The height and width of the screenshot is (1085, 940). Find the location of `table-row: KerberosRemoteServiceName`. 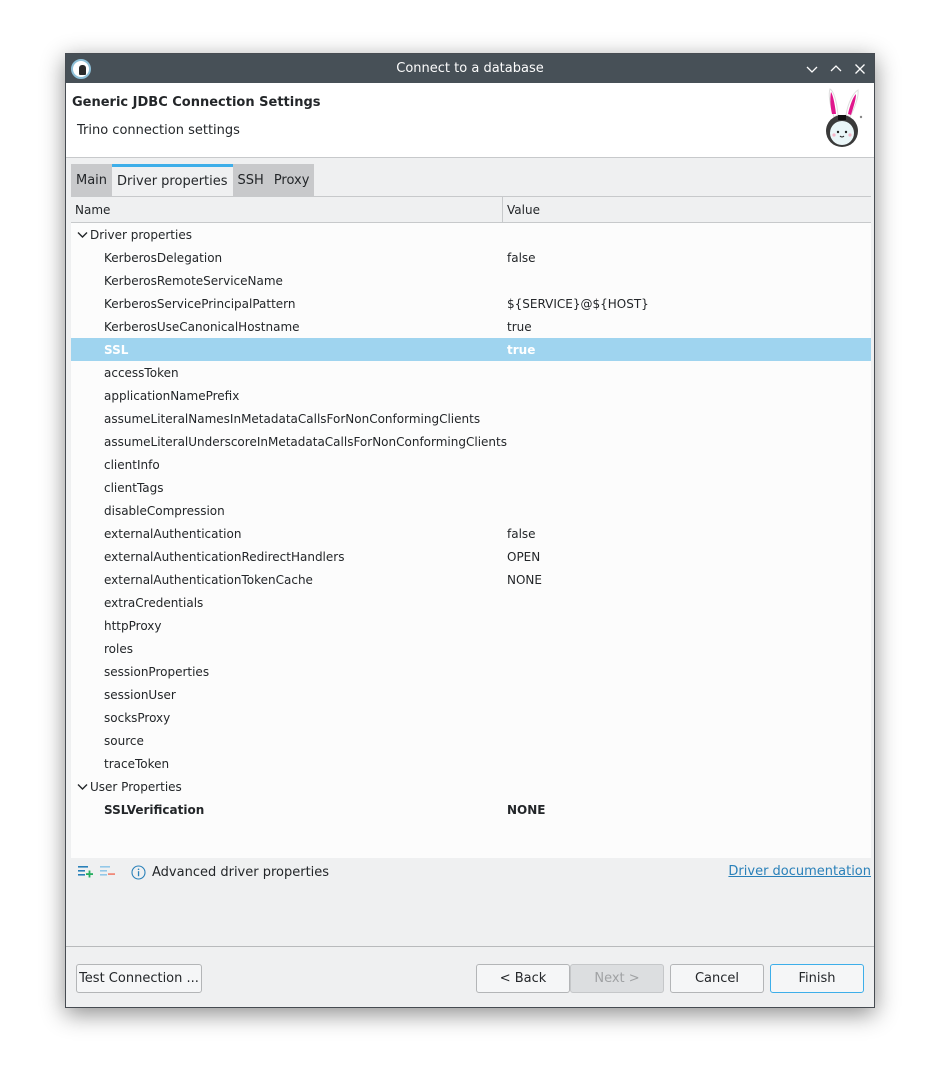

table-row: KerberosRemoteServiceName is located at coordinates (471, 280).